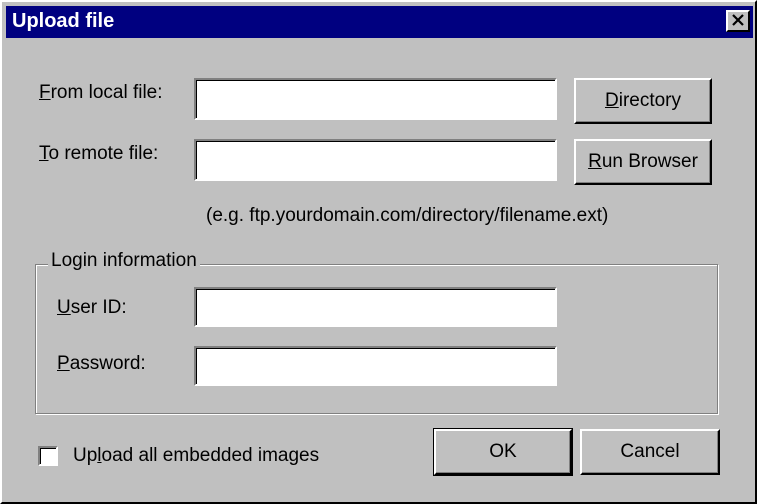 The image size is (757, 504). I want to click on cancel-button-label: Cancel, so click(650, 451).